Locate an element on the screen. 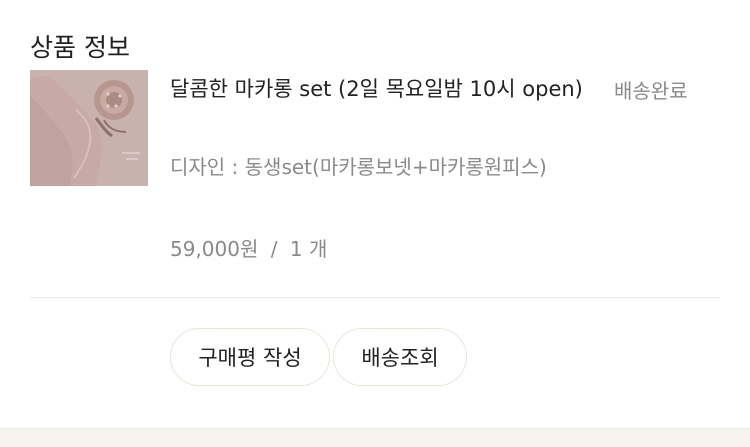  product-name: 달콤한 마카롱 set (2일 목요일밤 10시 open) is located at coordinates (380, 89).